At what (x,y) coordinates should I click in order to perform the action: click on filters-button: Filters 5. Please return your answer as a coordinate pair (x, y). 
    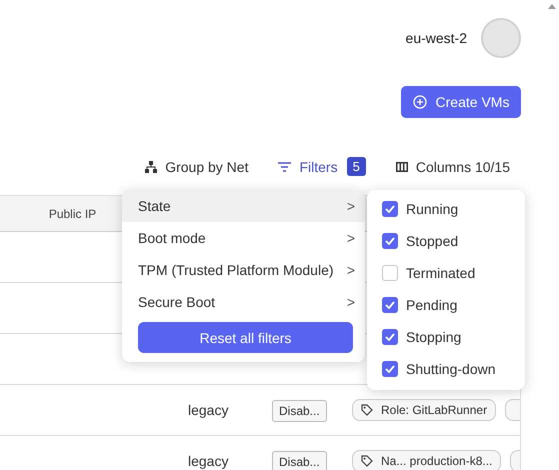
    Looking at the image, I should click on (322, 166).